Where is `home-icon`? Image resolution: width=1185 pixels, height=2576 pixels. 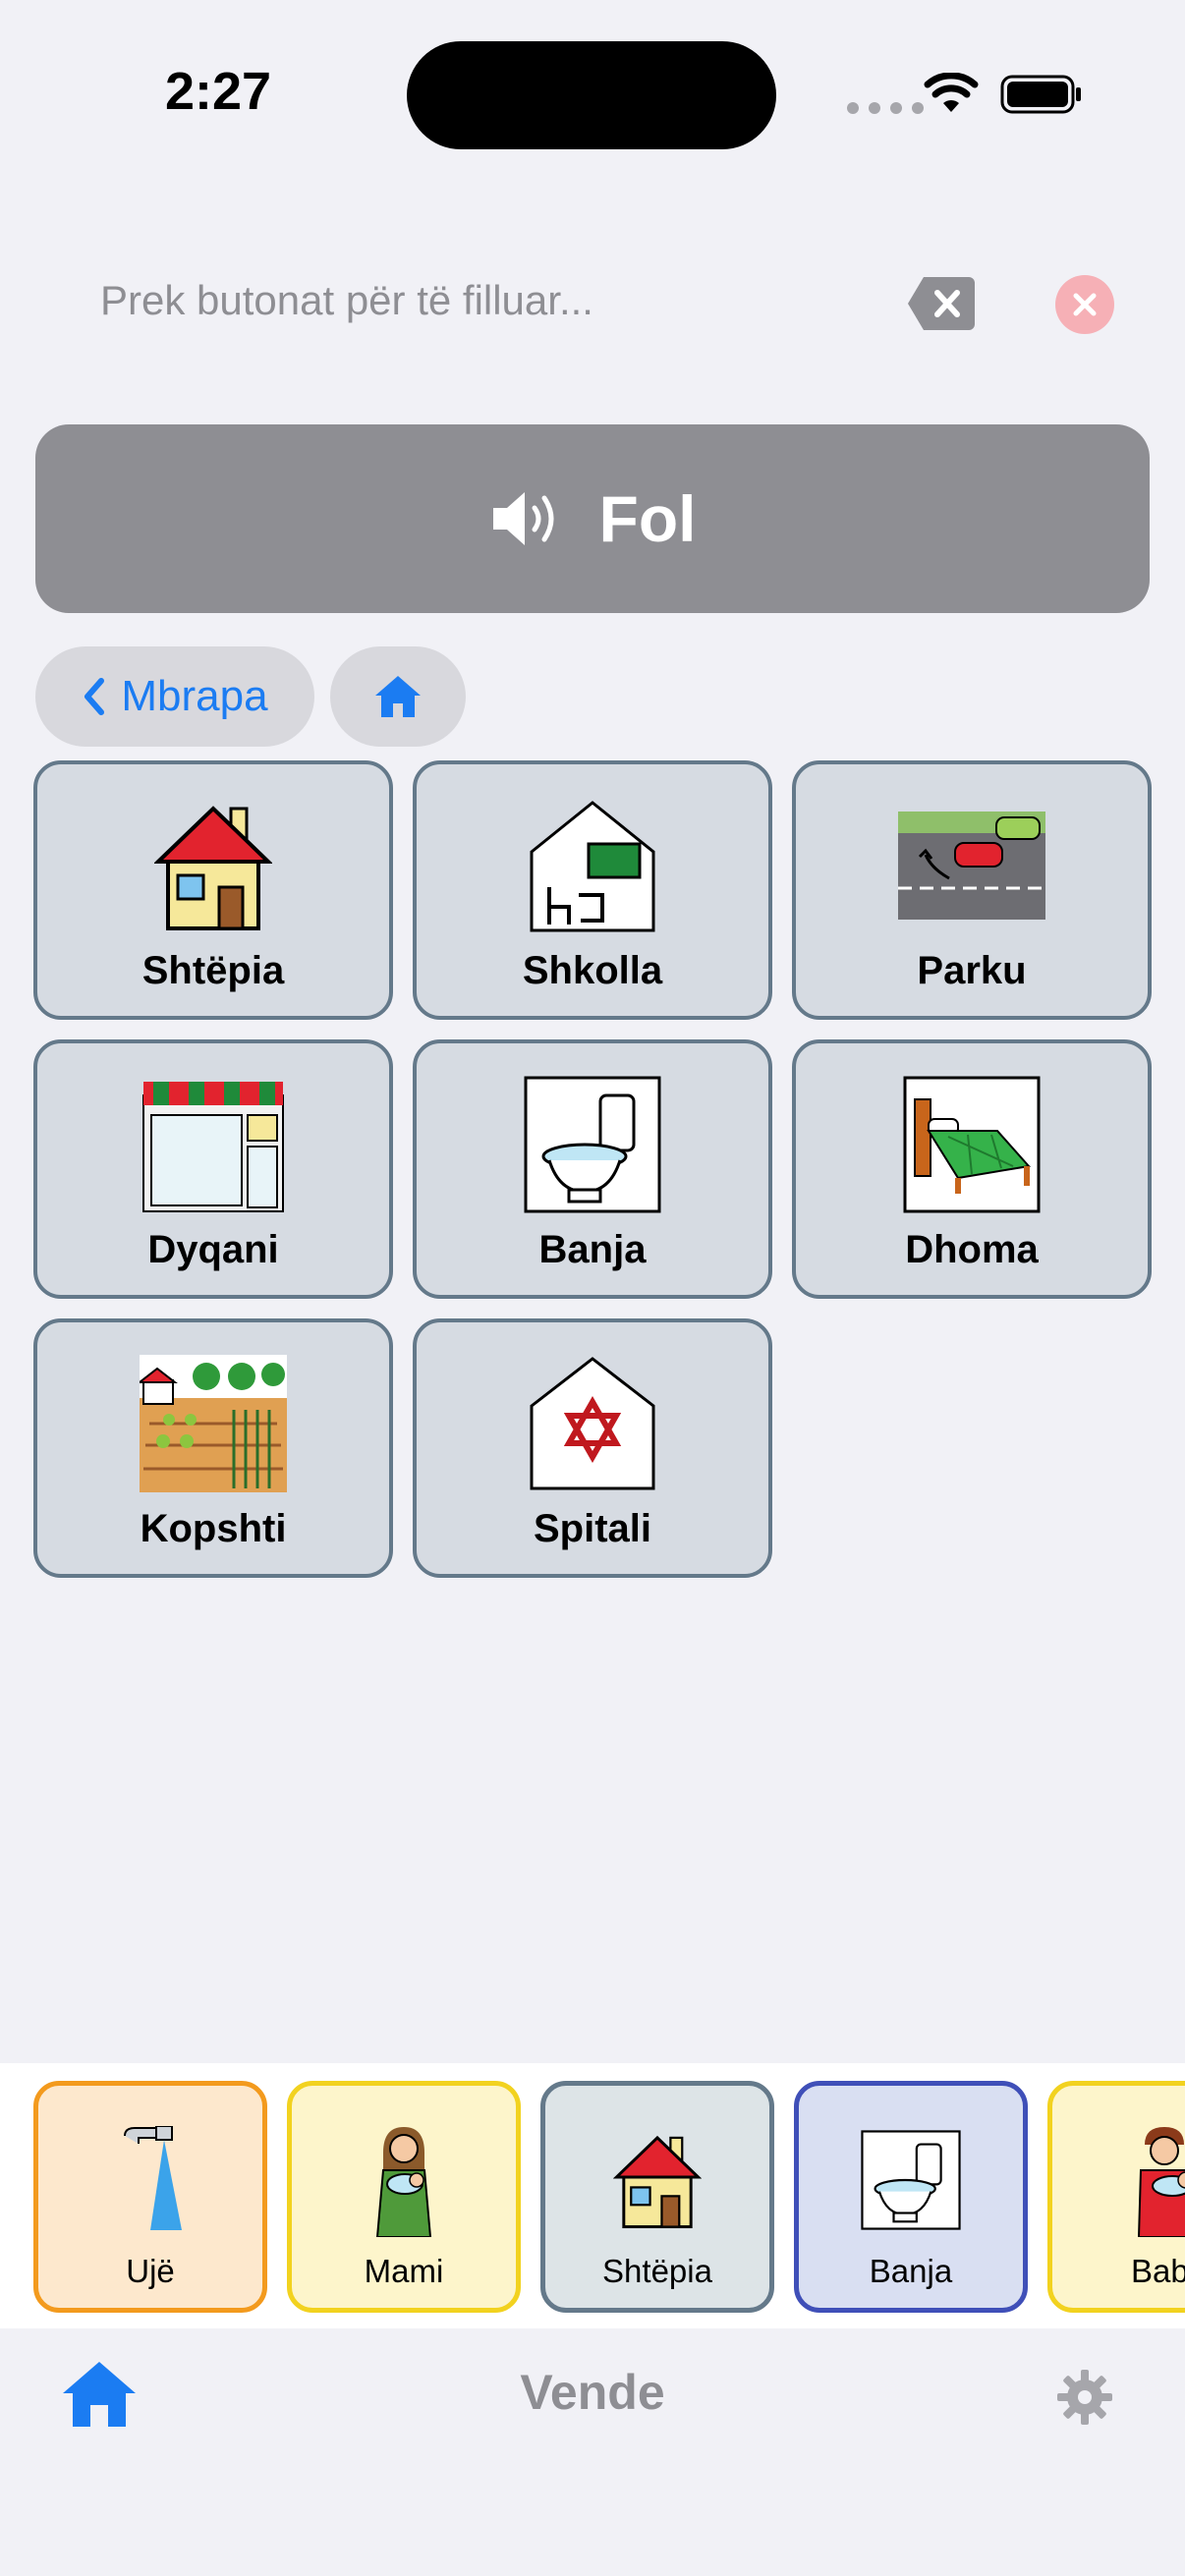
home-icon is located at coordinates (398, 696).